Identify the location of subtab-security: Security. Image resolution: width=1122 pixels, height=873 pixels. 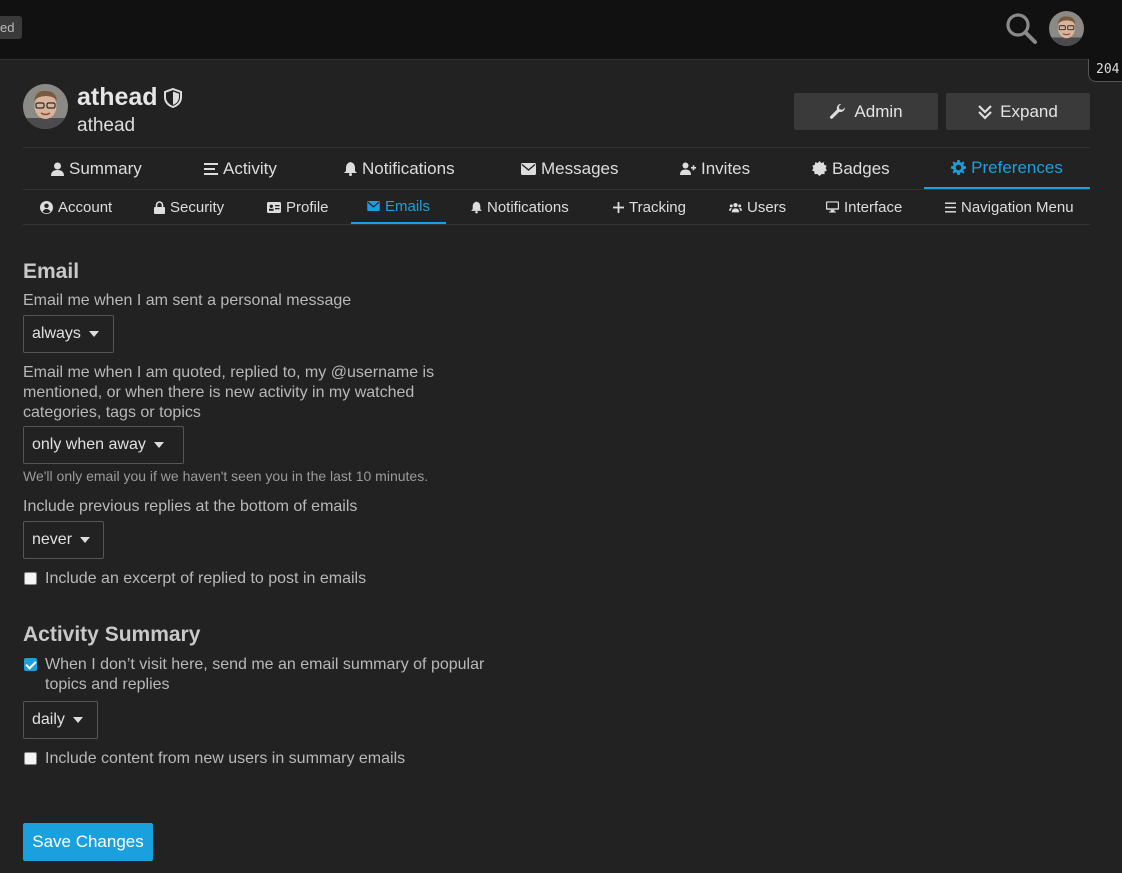
(189, 207).